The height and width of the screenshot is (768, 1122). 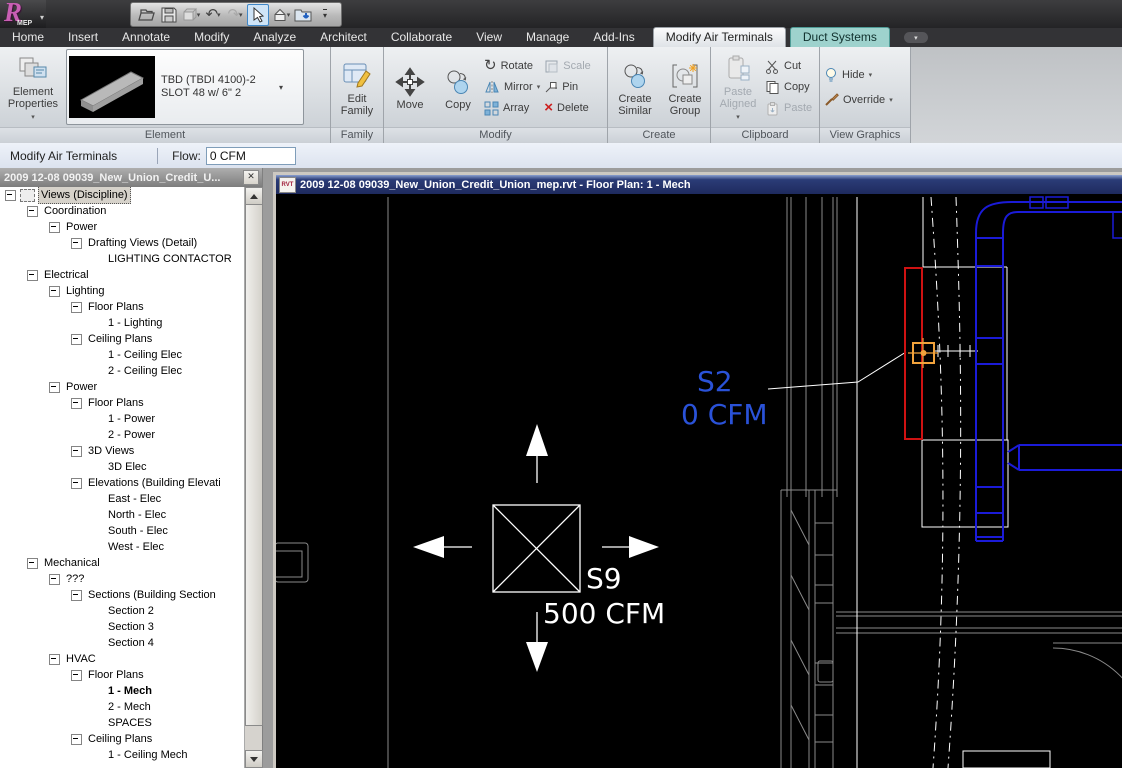 I want to click on tab-analyze: Analyze, so click(x=274, y=37).